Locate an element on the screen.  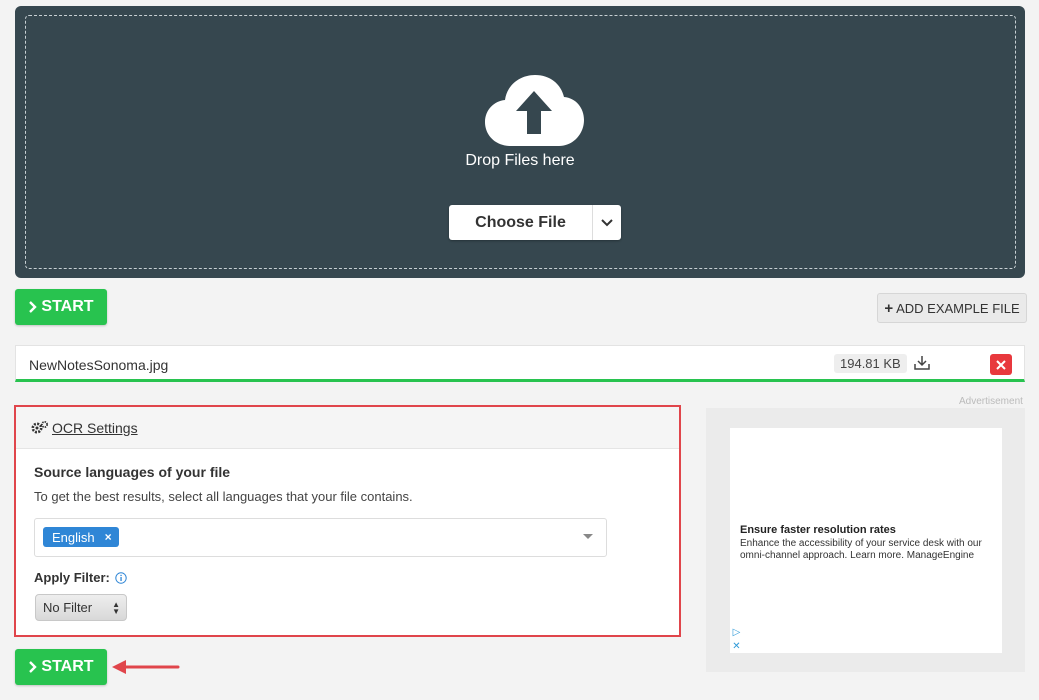
filter-select: No Filter ▲ ▼ is located at coordinates (81, 607).